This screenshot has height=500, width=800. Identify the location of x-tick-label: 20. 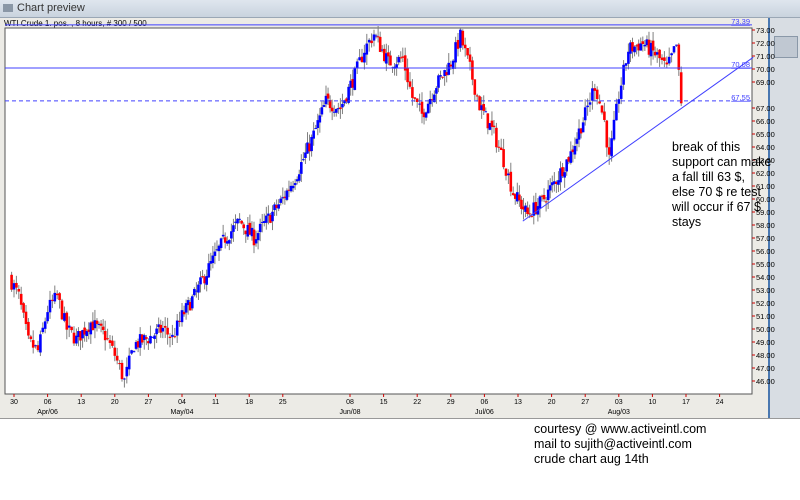
(115, 402).